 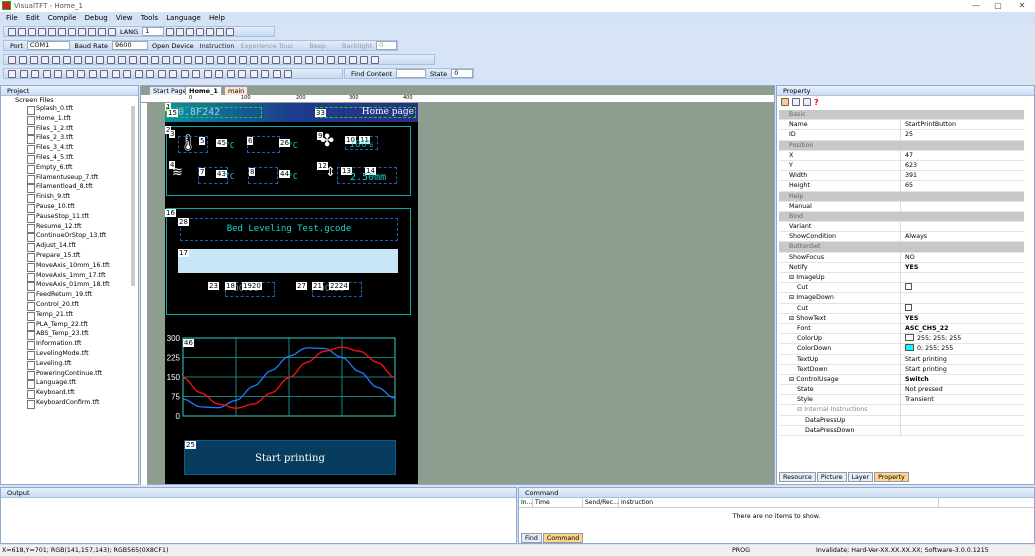 I want to click on property-row: ShowCondition Always, so click(x=901, y=237).